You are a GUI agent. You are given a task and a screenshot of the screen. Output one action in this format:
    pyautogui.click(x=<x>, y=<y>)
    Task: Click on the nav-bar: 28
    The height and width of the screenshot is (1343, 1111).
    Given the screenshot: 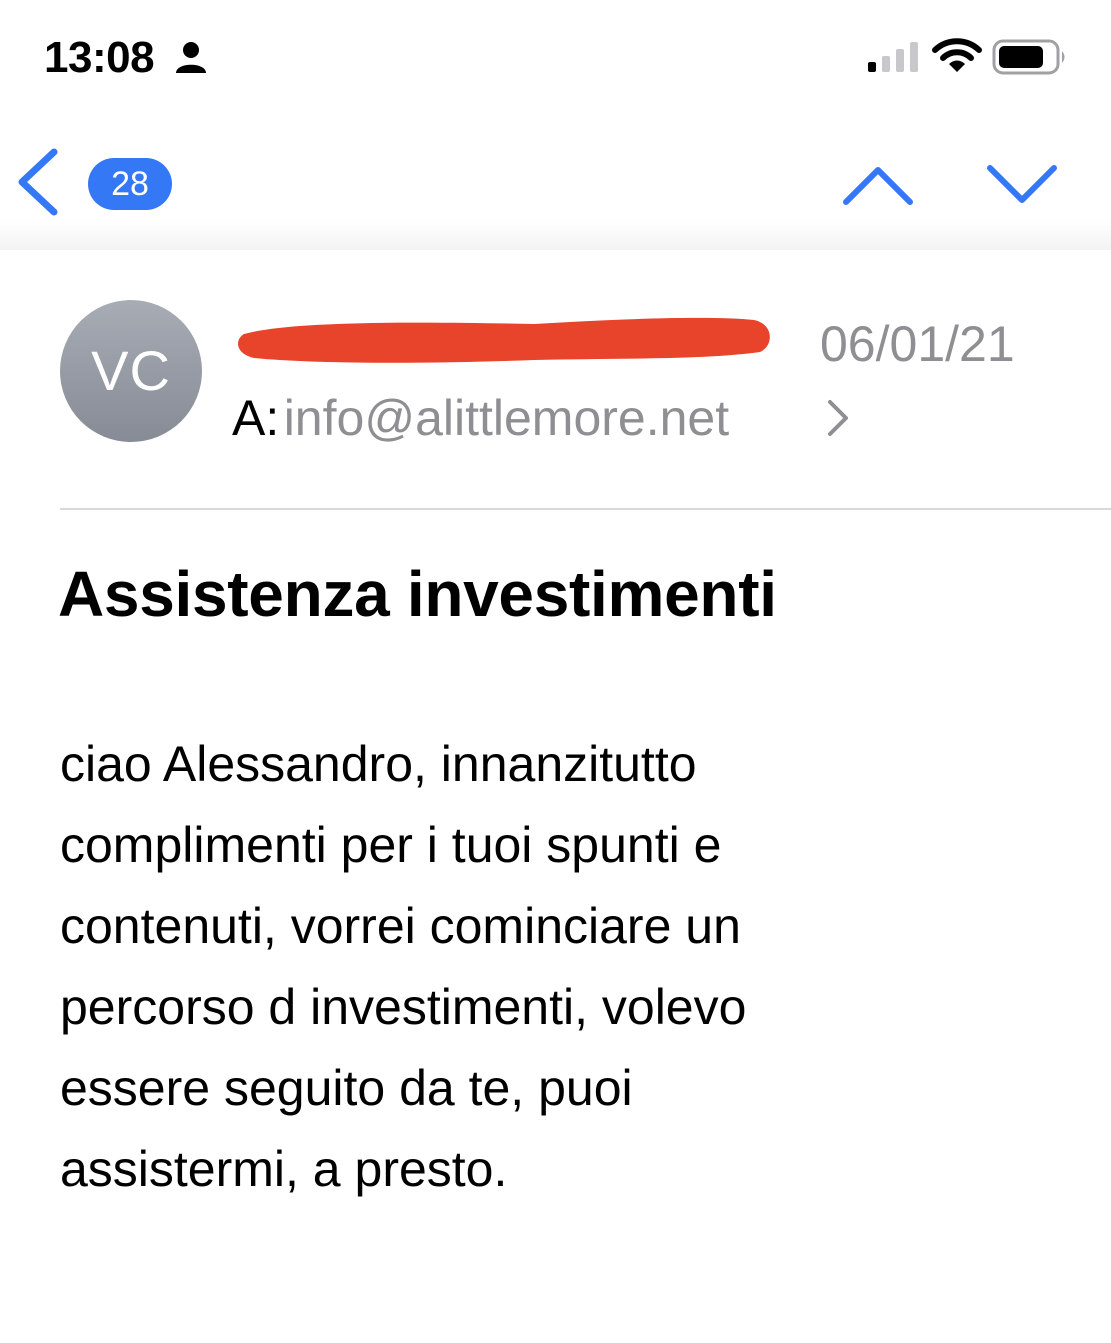 What is the action you would take?
    pyautogui.click(x=555, y=184)
    